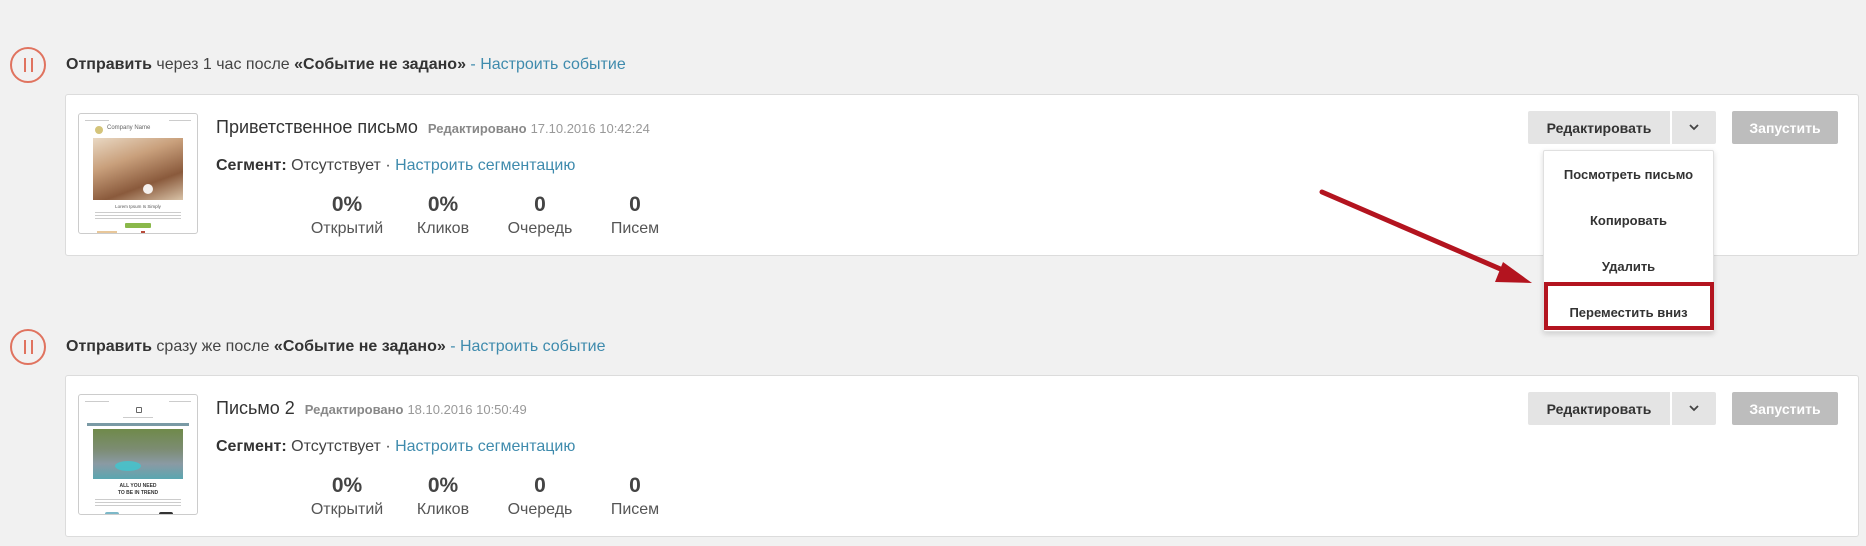 The image size is (1866, 546). Describe the element at coordinates (1628, 312) in the screenshot. I see `menu-item-move-down: Переместить вниз` at that location.